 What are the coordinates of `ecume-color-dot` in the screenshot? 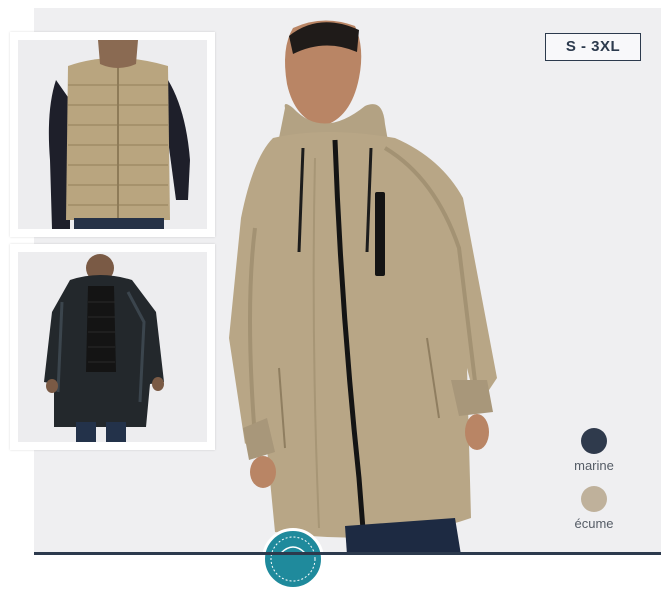 It's located at (594, 499).